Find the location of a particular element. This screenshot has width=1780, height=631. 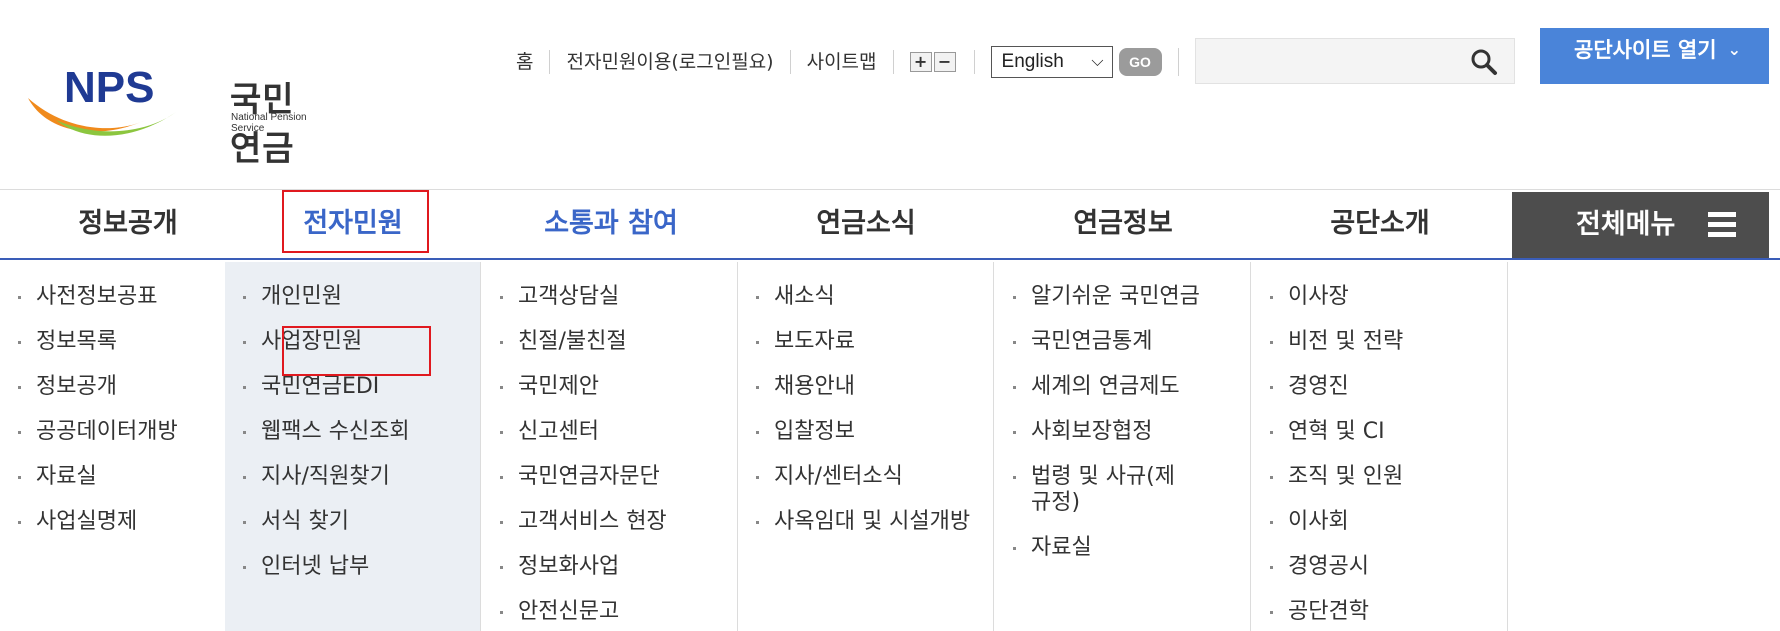

nps-logo-mark: NPS is located at coordinates (102, 99).